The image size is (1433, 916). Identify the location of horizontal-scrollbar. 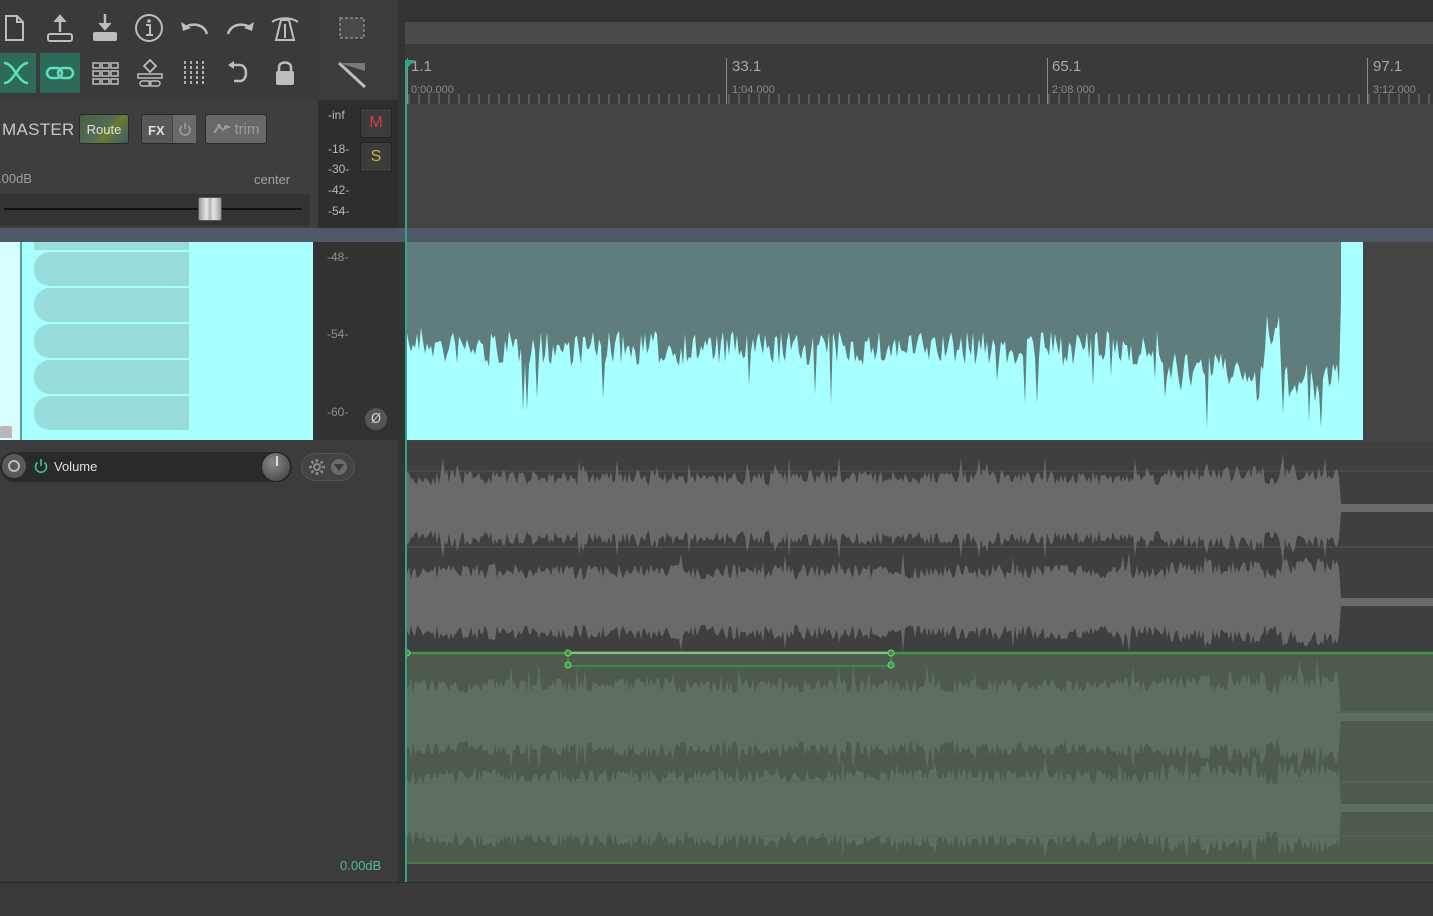
(716, 899).